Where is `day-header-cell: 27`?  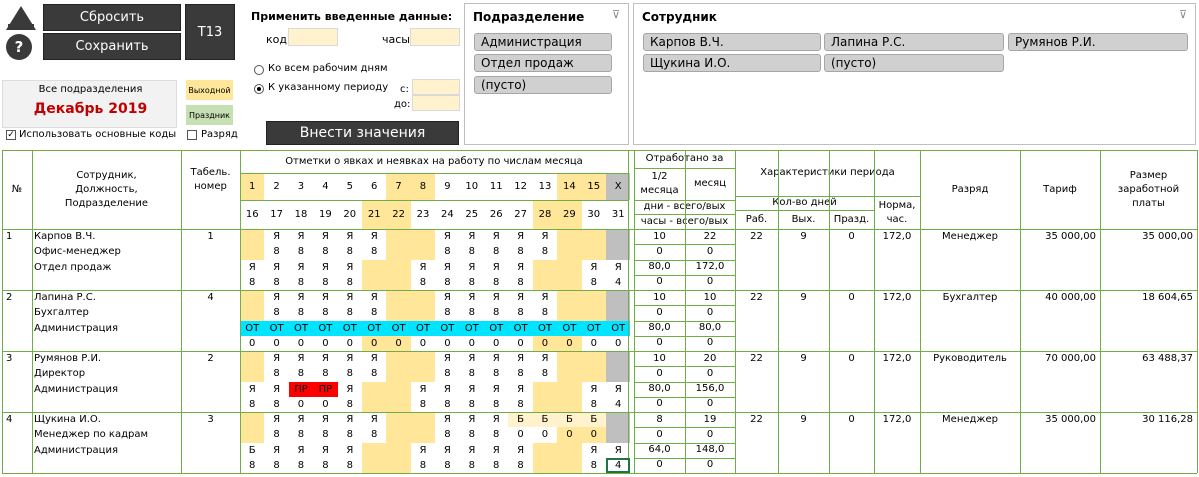 day-header-cell: 27 is located at coordinates (520, 214).